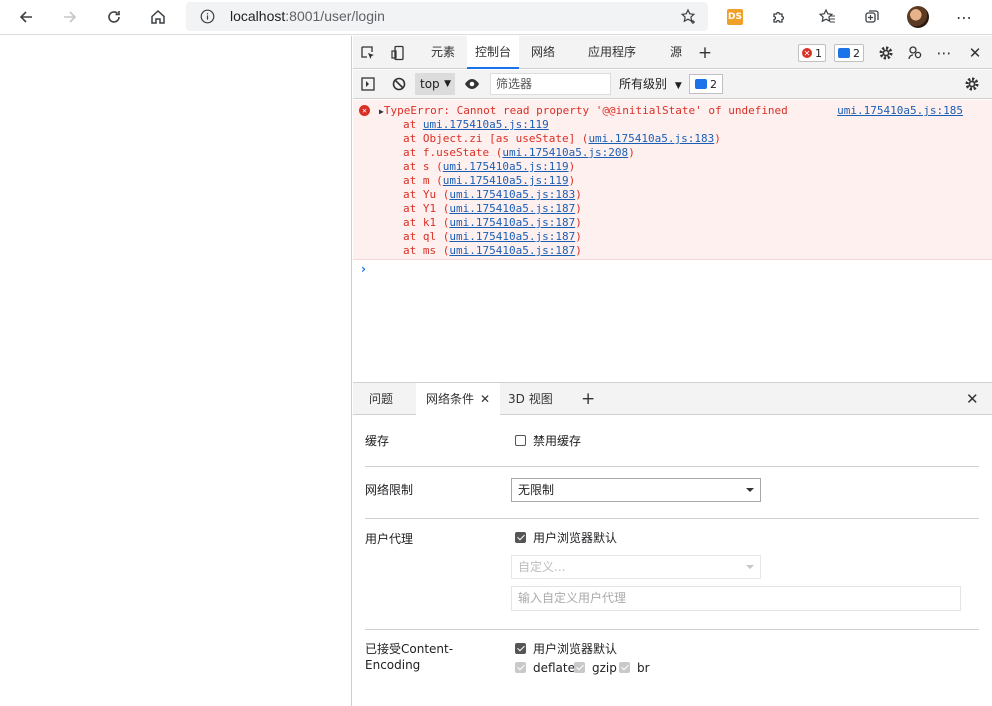  Describe the element at coordinates (426, 194) in the screenshot. I see `stack-frame-text: at Yu (` at that location.